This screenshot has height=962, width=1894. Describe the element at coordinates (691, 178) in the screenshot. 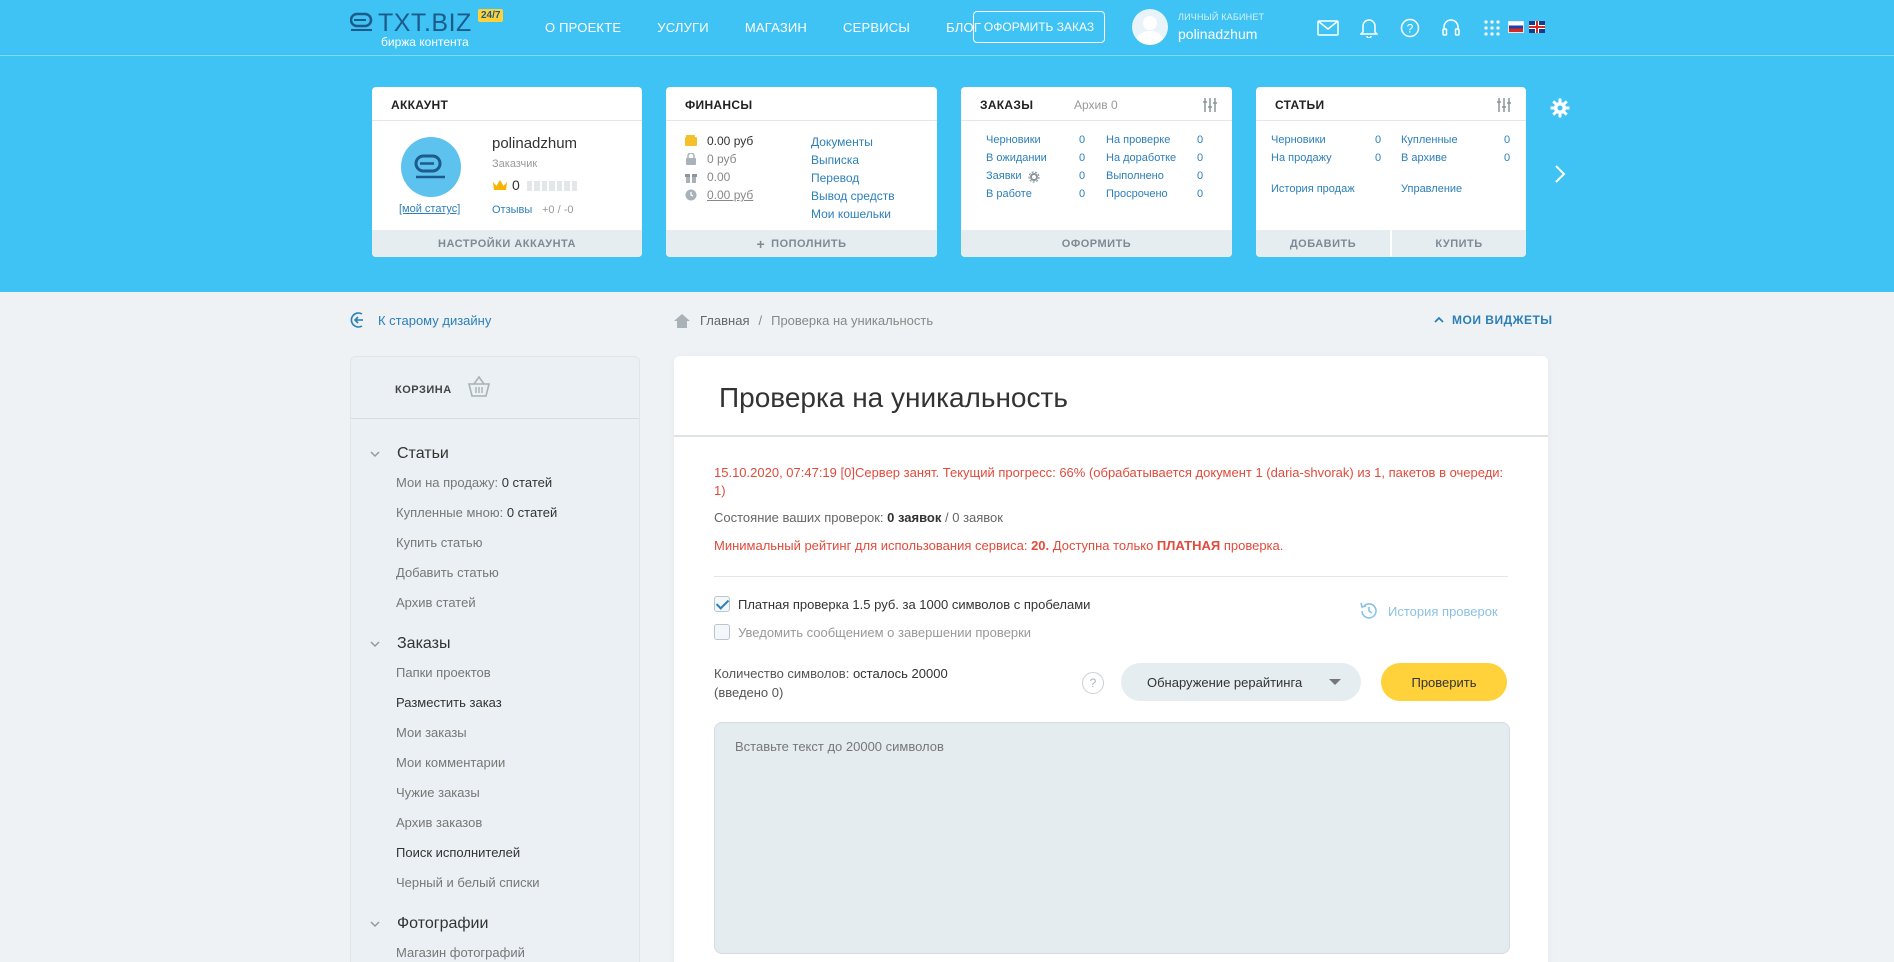

I see `gift-icon` at that location.